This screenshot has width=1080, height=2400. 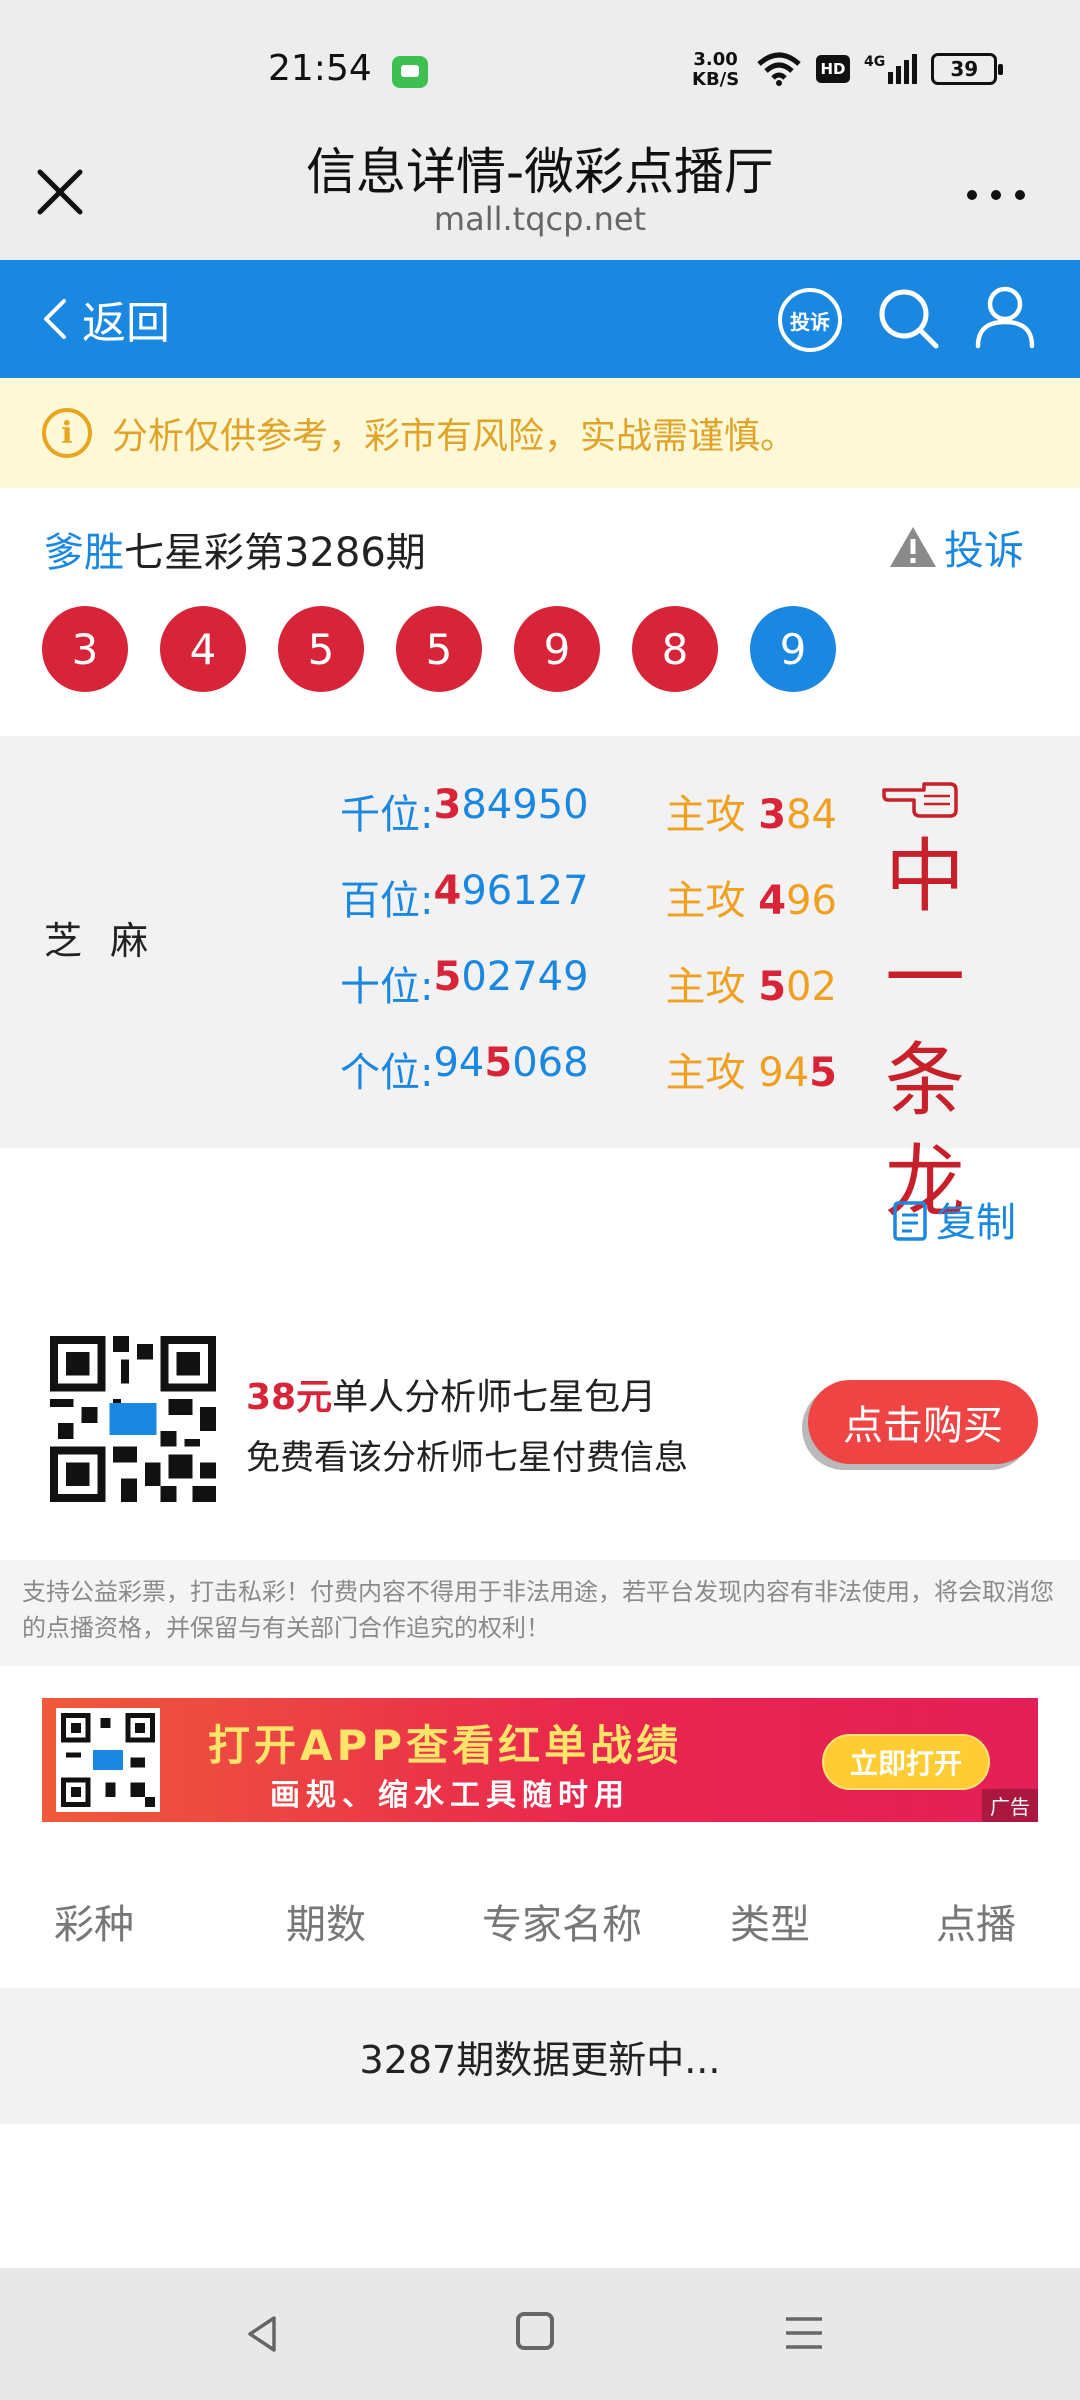 I want to click on report-label: 投诉, so click(x=984, y=551).